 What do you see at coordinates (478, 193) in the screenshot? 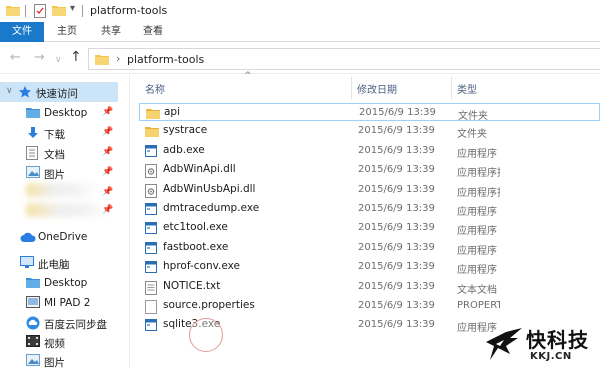
I see `file-type: 应用程序扩` at bounding box center [478, 193].